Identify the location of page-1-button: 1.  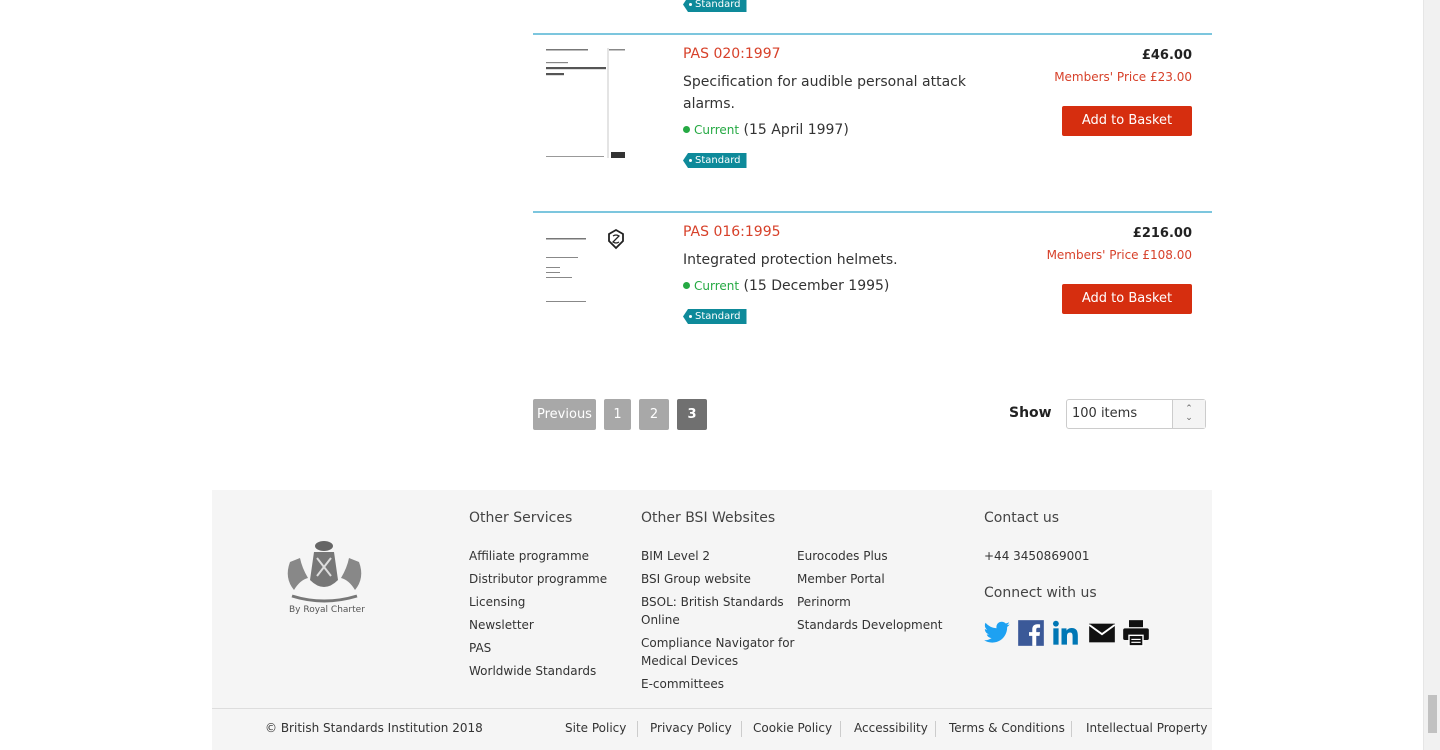
(617, 414).